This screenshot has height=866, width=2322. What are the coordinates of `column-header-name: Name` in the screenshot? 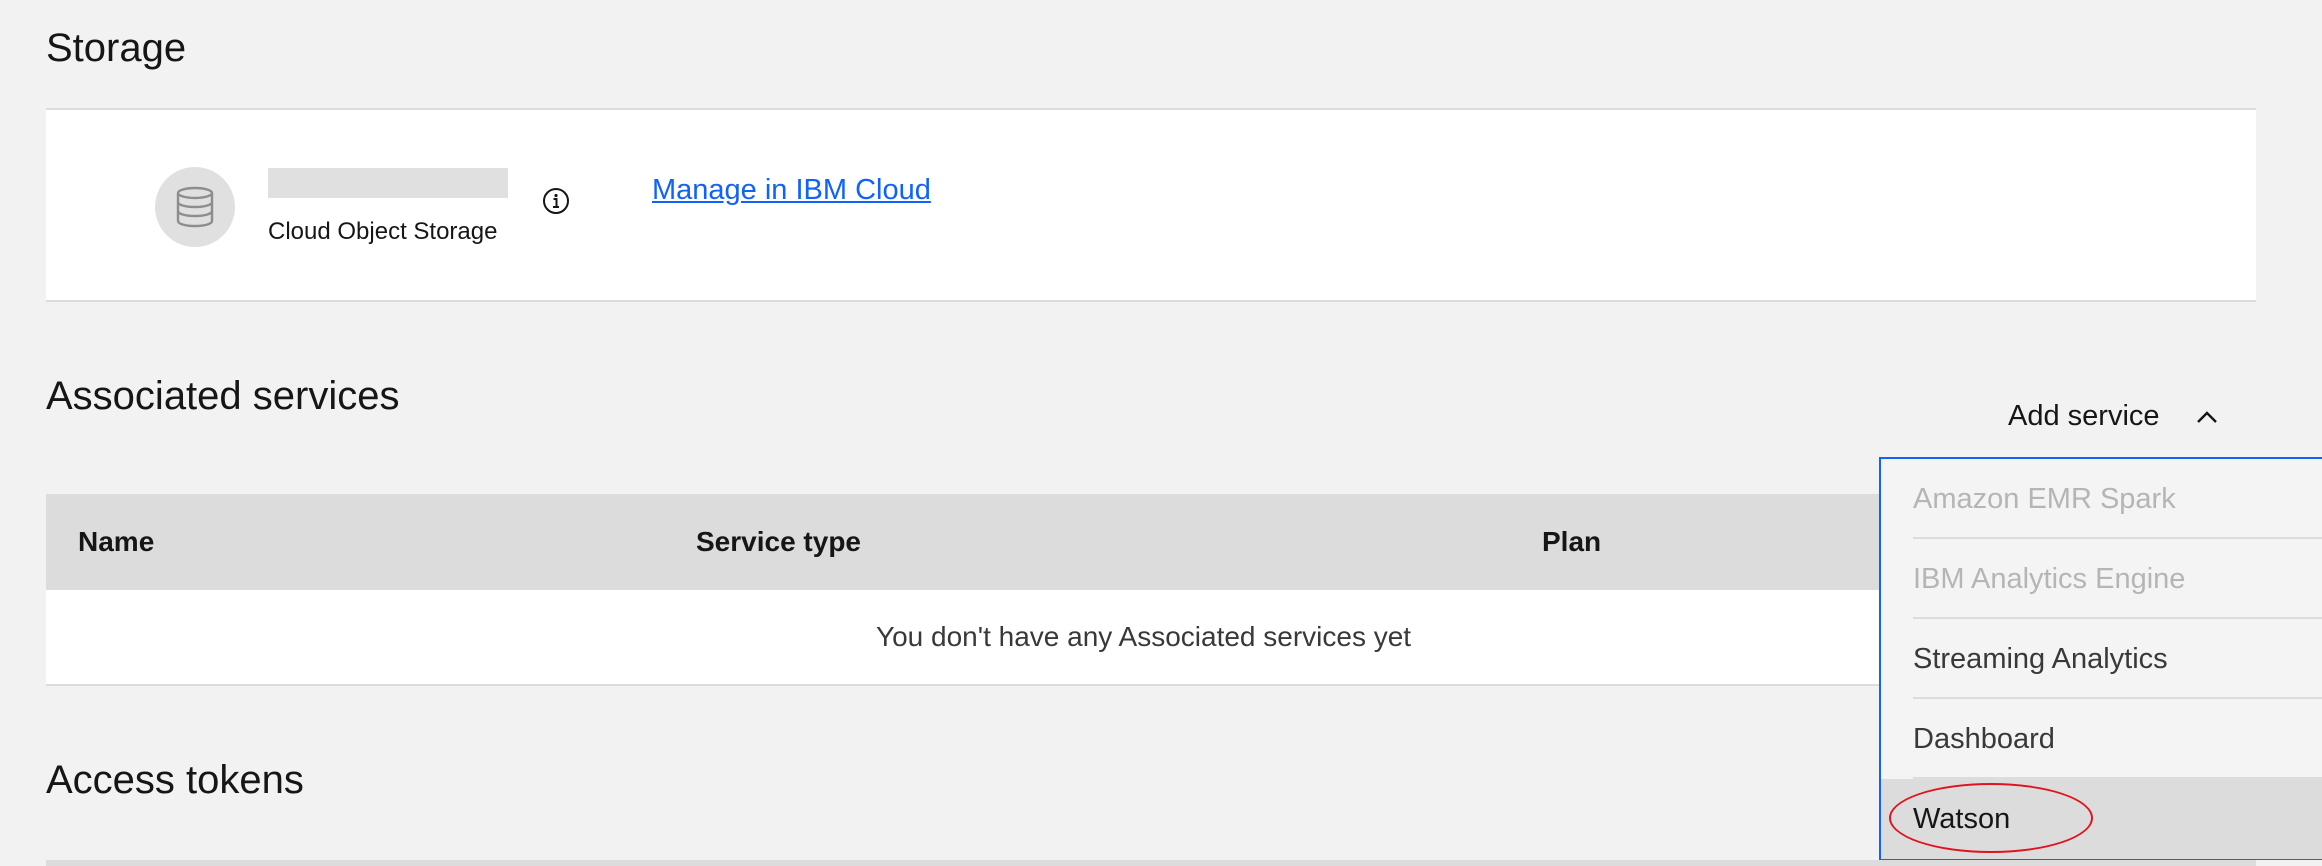 It's located at (116, 542).